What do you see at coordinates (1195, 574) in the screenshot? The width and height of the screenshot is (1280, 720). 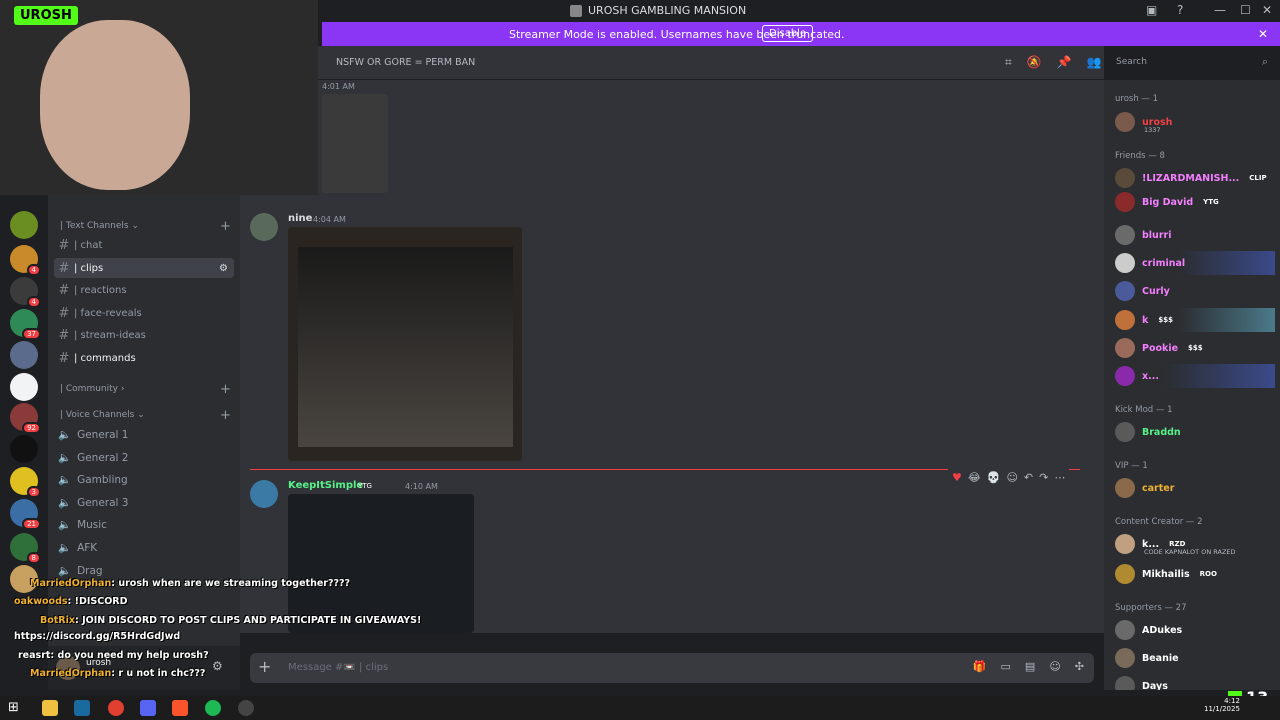 I see `member-item: Mikhailis ROO` at bounding box center [1195, 574].